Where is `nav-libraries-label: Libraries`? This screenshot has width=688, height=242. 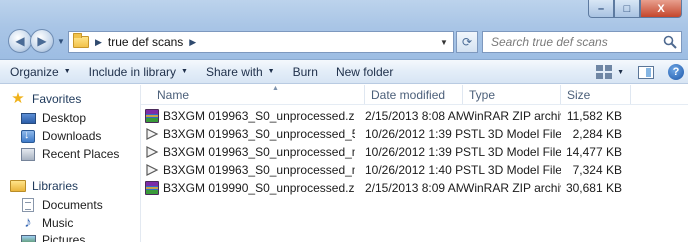
nav-libraries-label: Libraries is located at coordinates (55, 186).